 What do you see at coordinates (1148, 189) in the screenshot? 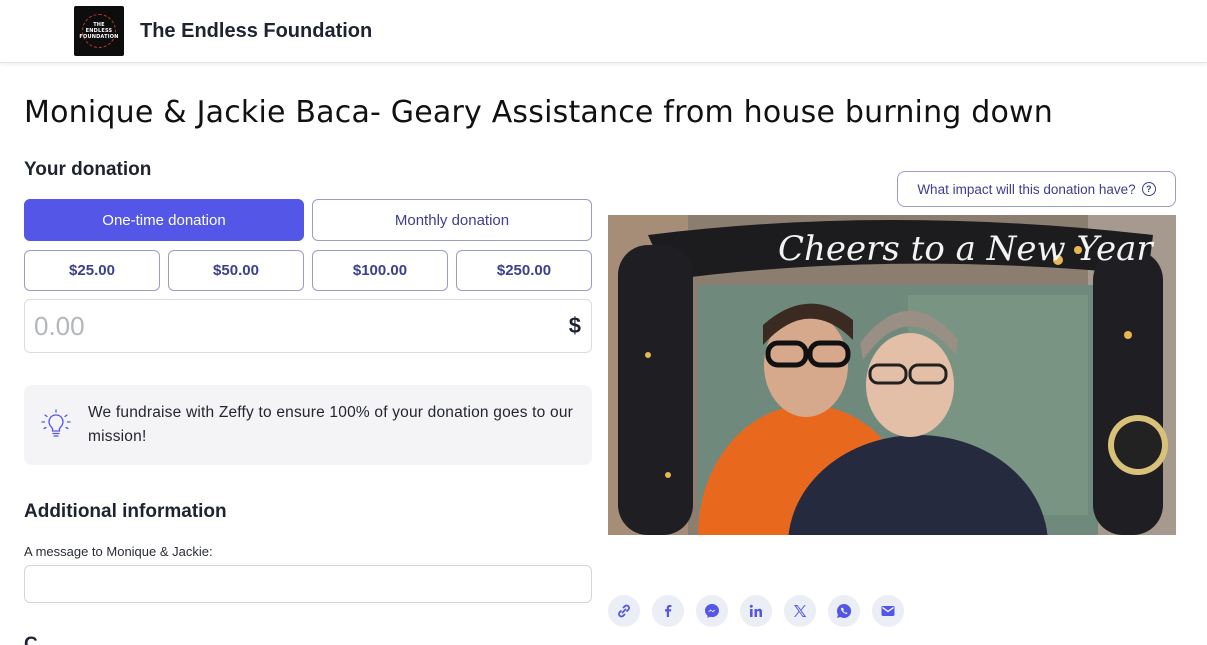
I see `question-icon: ?` at bounding box center [1148, 189].